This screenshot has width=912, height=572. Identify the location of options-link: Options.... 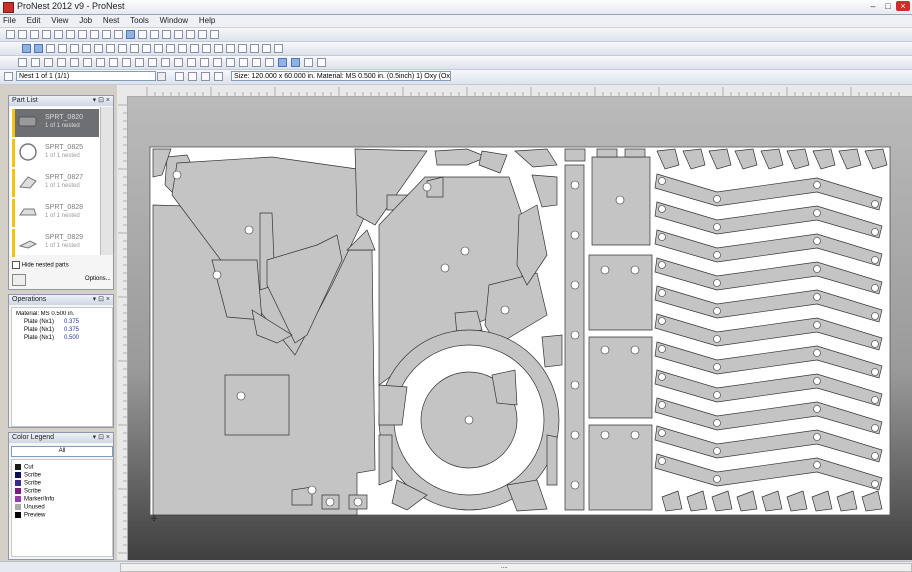
(98, 279).